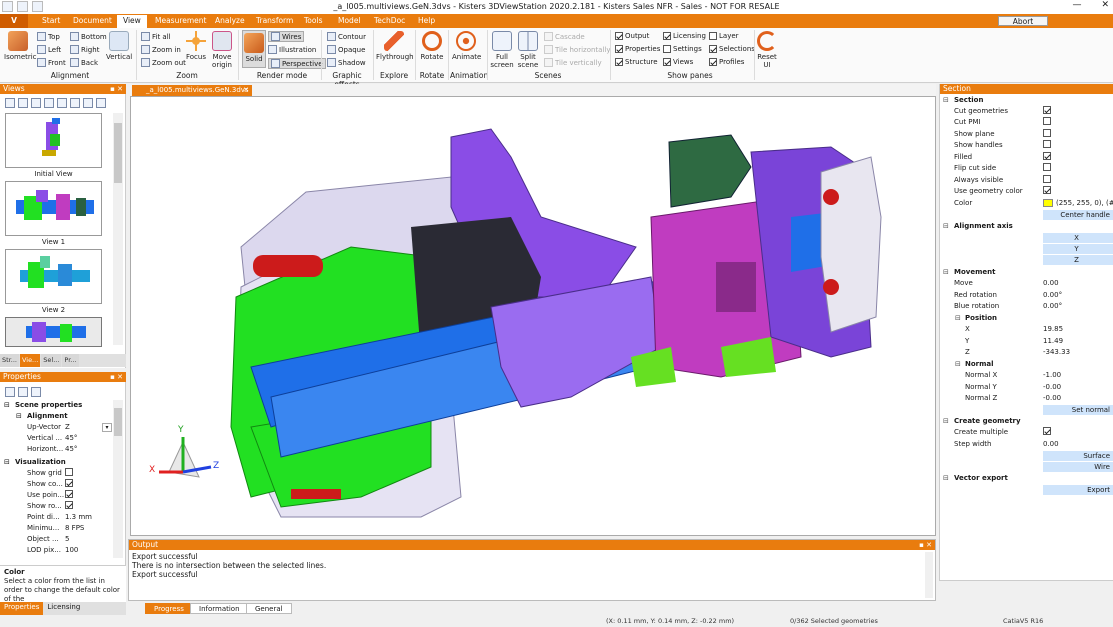 This screenshot has height=627, width=1113. I want to click on set-normal-button: Set normal, so click(1078, 410).